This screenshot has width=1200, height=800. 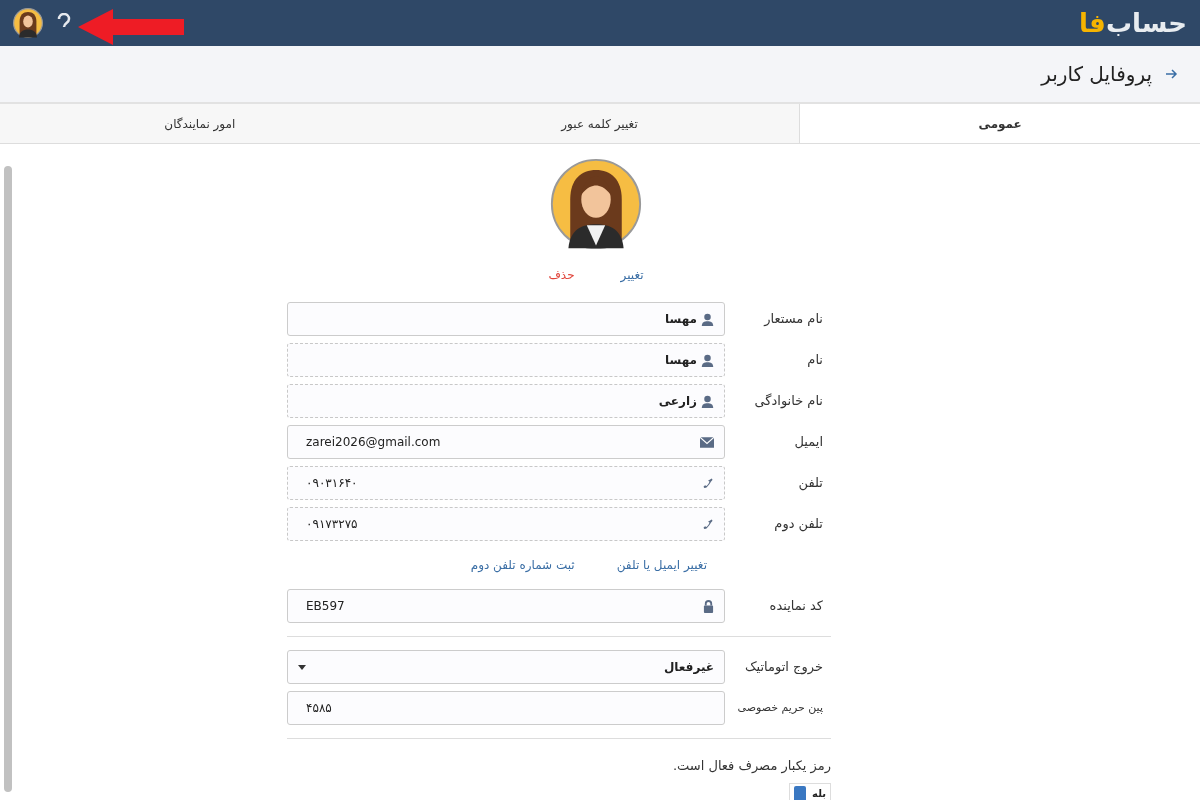 I want to click on page-title: پروفایل کاربر, so click(x=1096, y=75).